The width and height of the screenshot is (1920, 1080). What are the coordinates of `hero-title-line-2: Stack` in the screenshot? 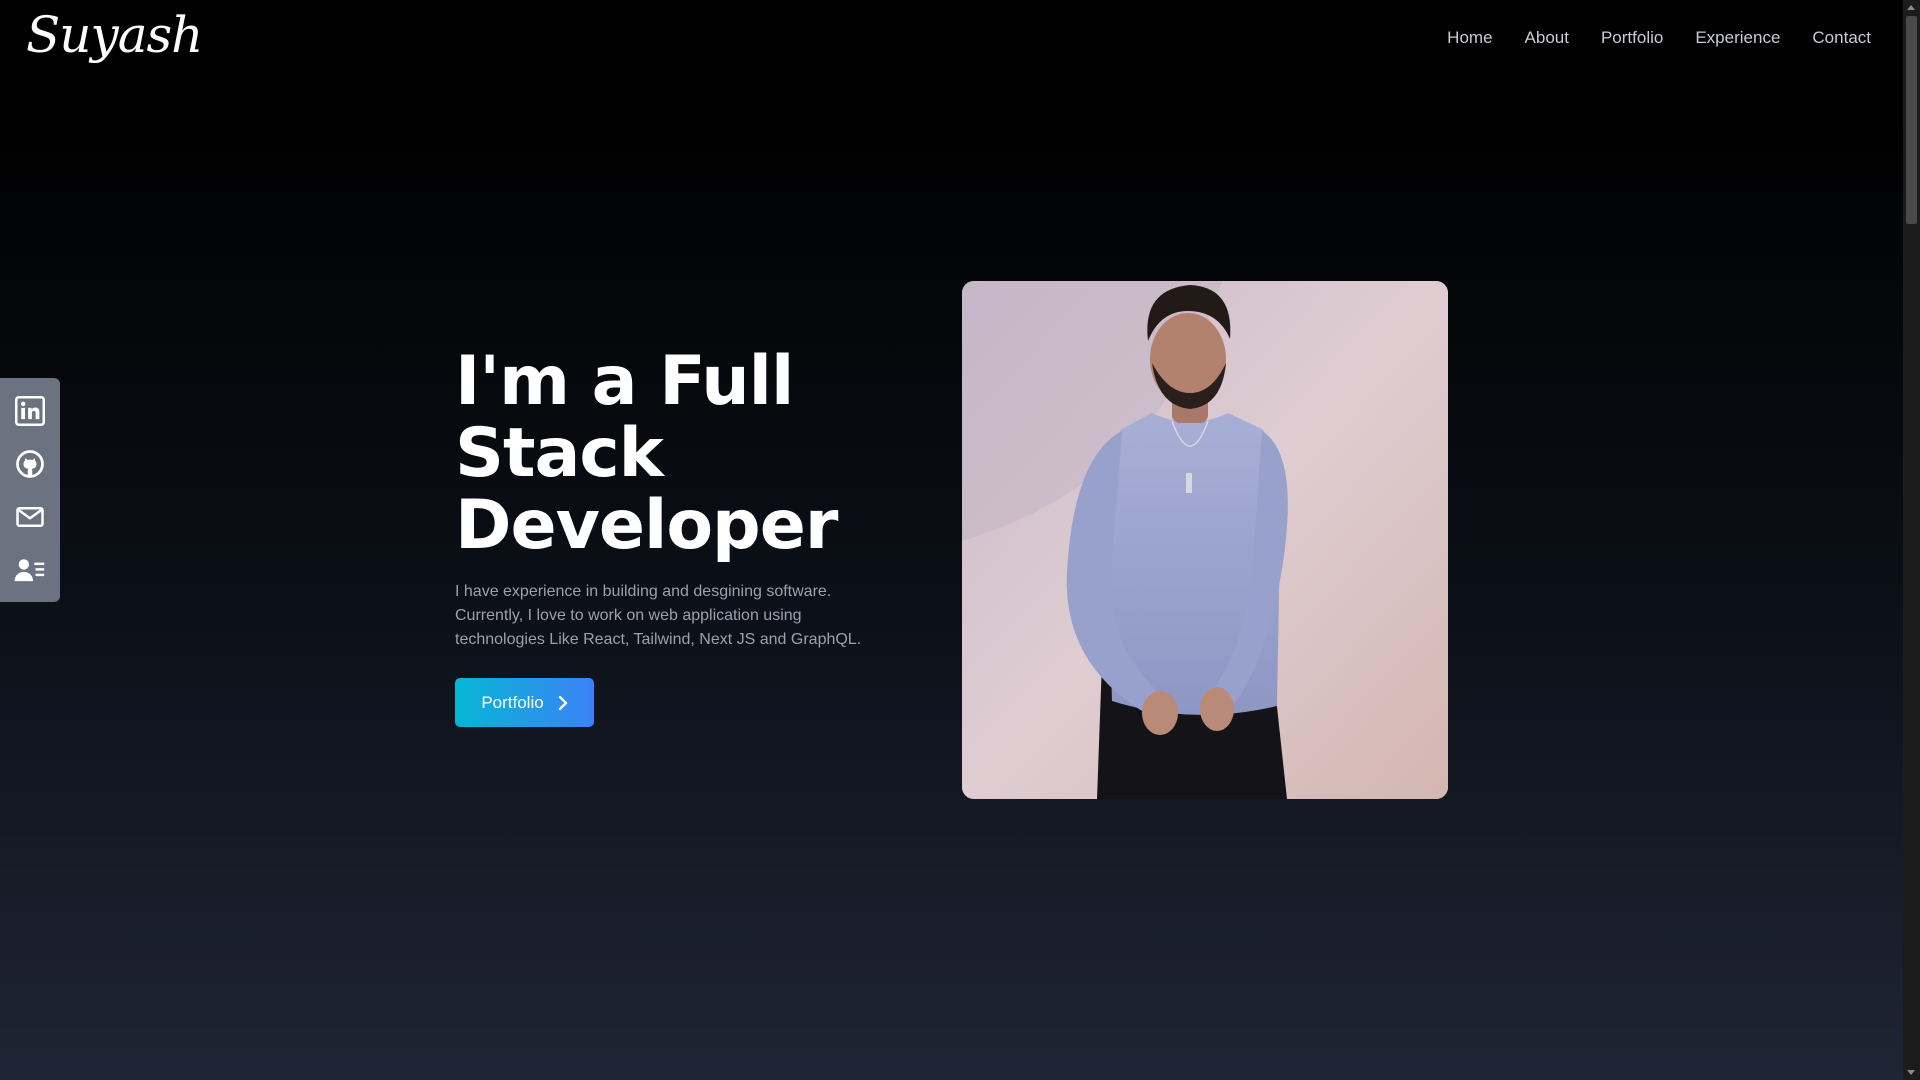 It's located at (559, 453).